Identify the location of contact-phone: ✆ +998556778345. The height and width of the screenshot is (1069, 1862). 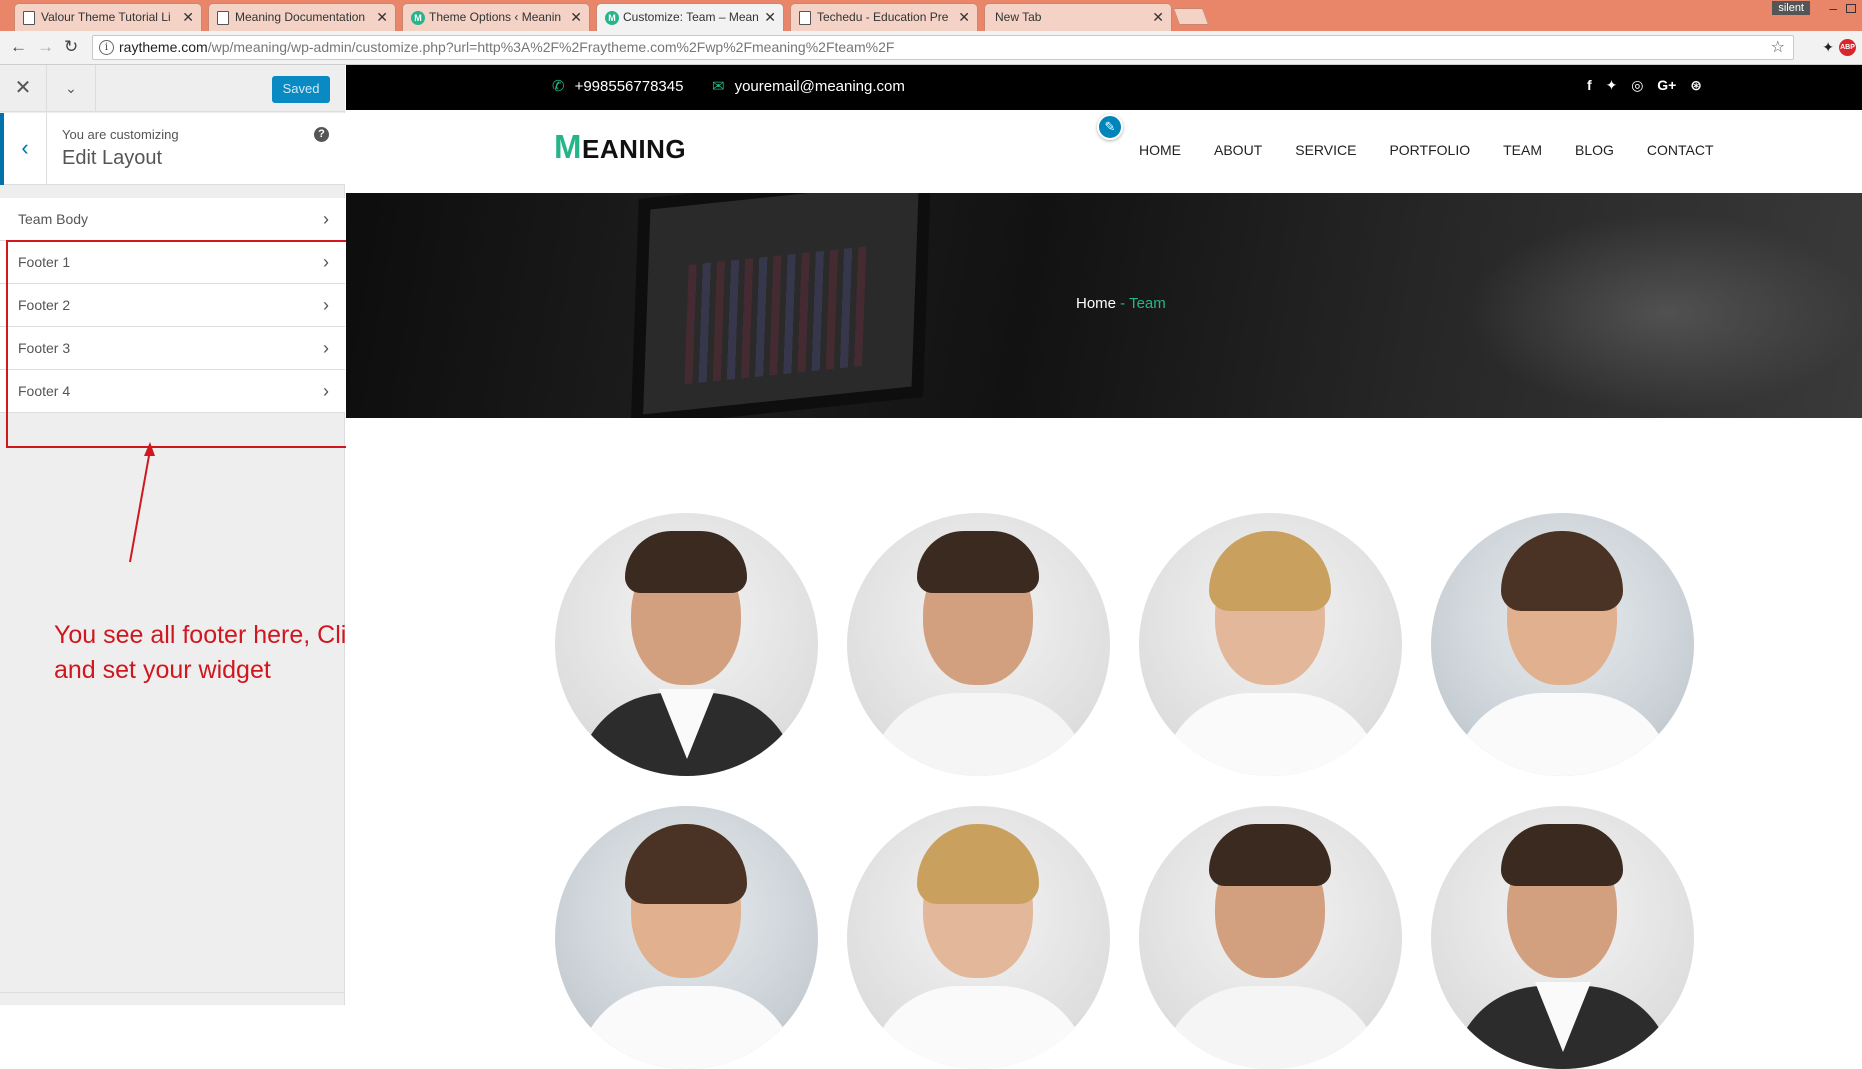
(617, 86).